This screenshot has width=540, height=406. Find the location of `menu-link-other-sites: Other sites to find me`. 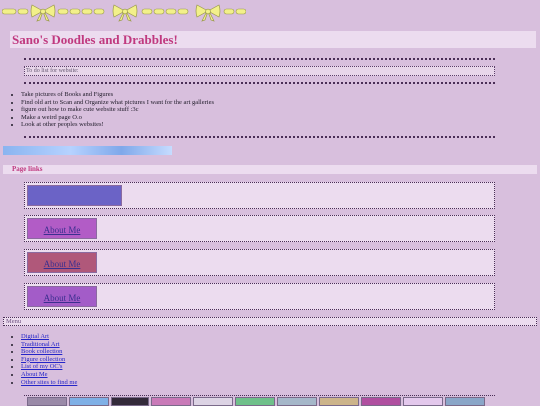

menu-link-other-sites: Other sites to find me is located at coordinates (49, 382).